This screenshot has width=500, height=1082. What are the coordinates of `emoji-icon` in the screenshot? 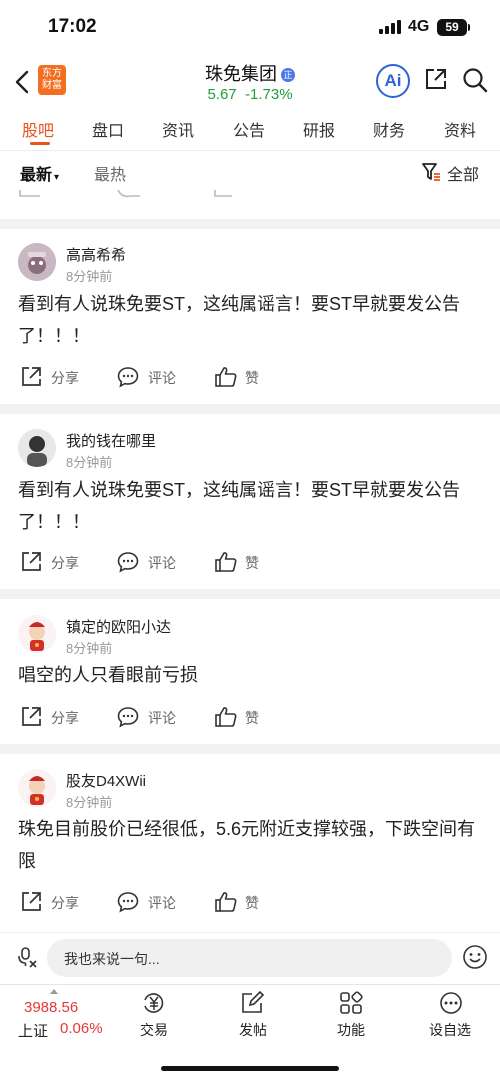 It's located at (475, 957).